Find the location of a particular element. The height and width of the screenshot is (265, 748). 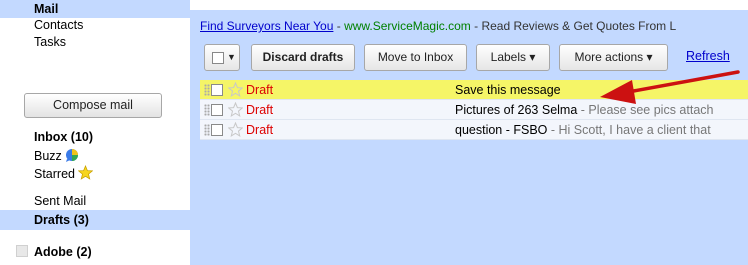

ad-link: Find Surveyors Near You is located at coordinates (266, 26).